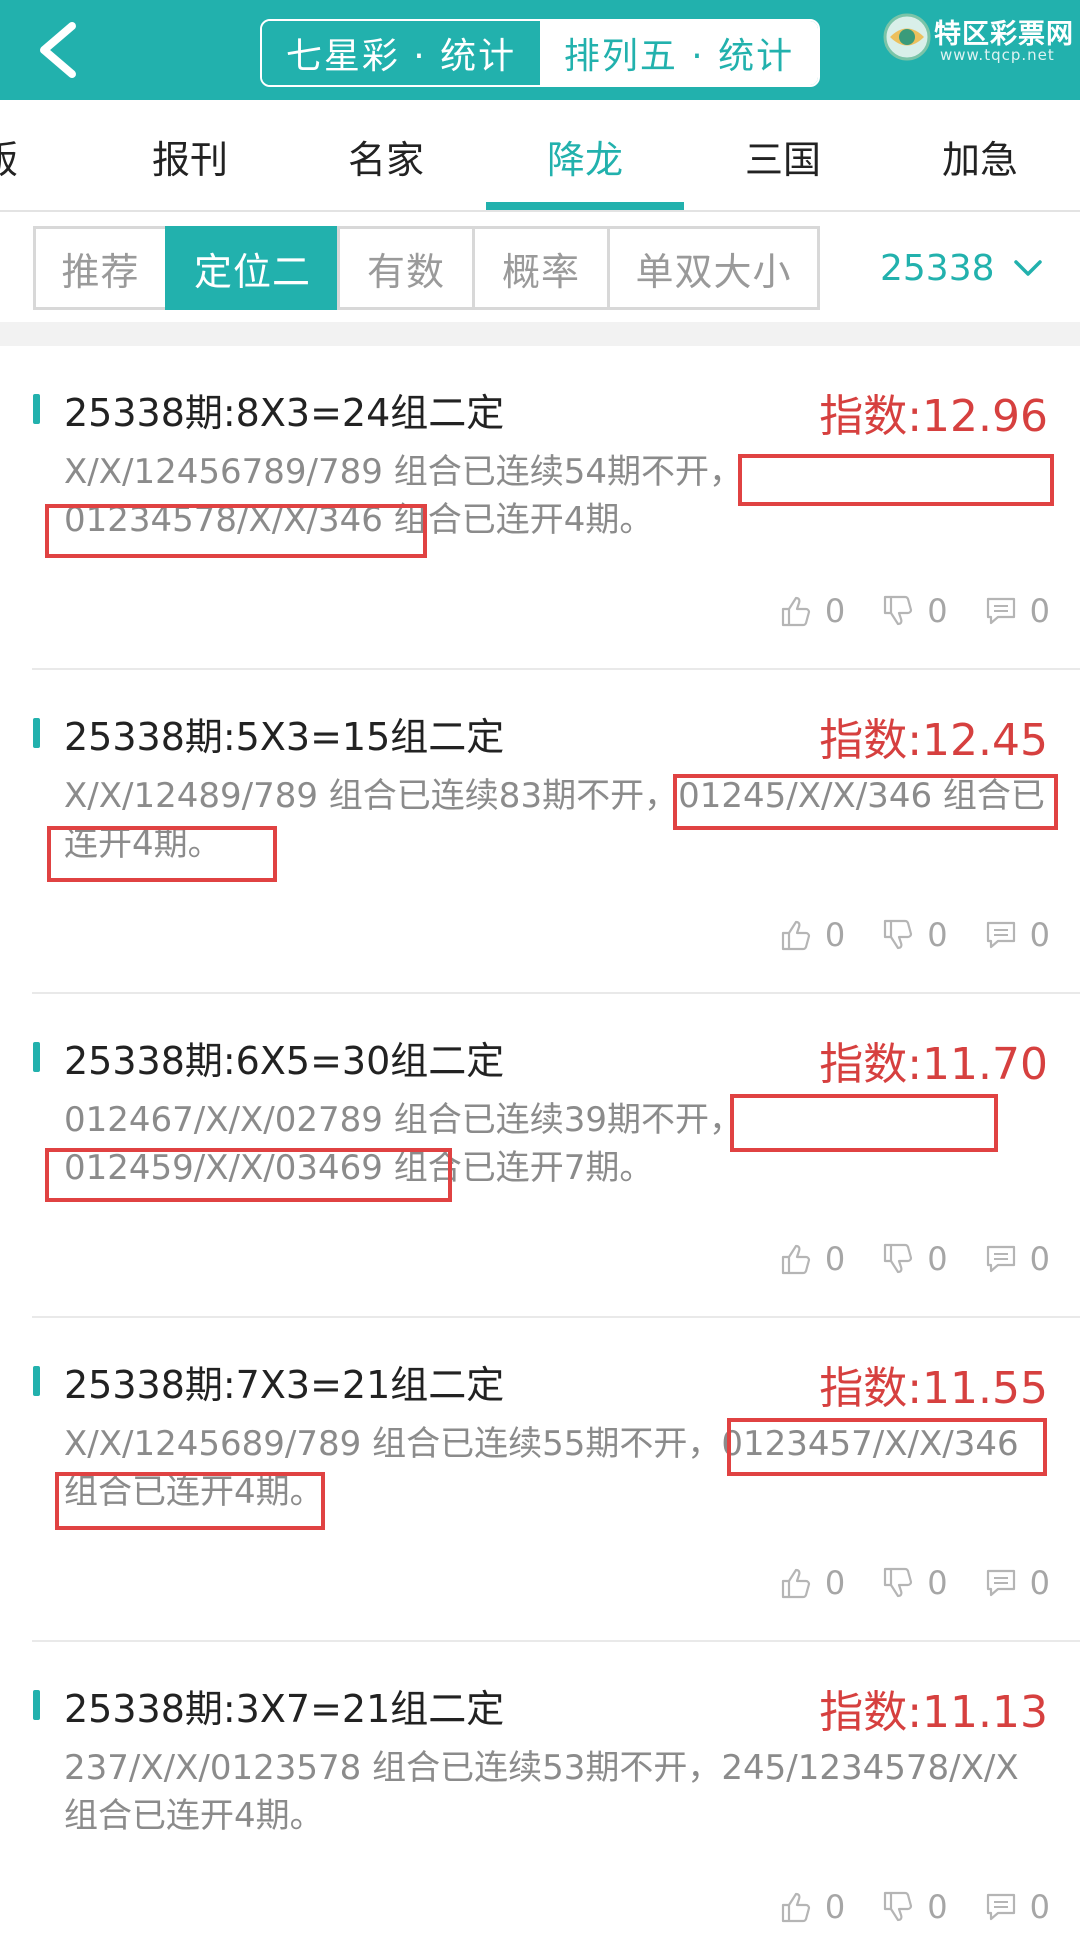 The image size is (1080, 1959). Describe the element at coordinates (386, 156) in the screenshot. I see `tab-mingjia: 名家` at that location.